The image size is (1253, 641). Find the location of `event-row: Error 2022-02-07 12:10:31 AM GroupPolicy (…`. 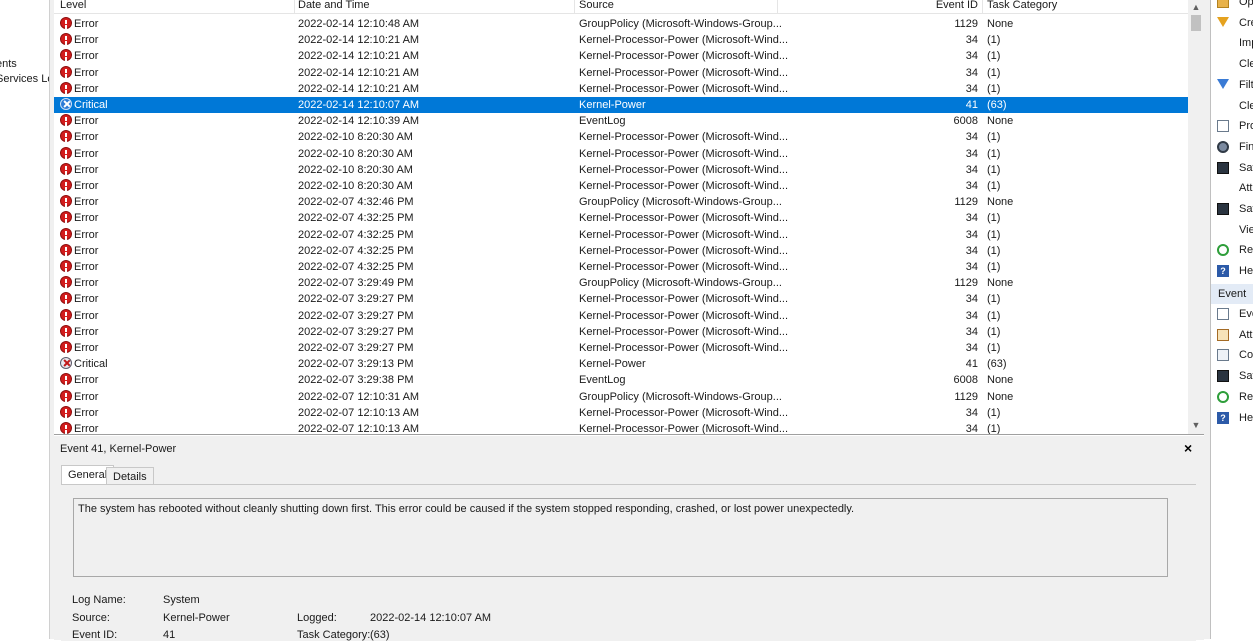

event-row: Error 2022-02-07 12:10:31 AM GroupPolicy (… is located at coordinates (621, 397).